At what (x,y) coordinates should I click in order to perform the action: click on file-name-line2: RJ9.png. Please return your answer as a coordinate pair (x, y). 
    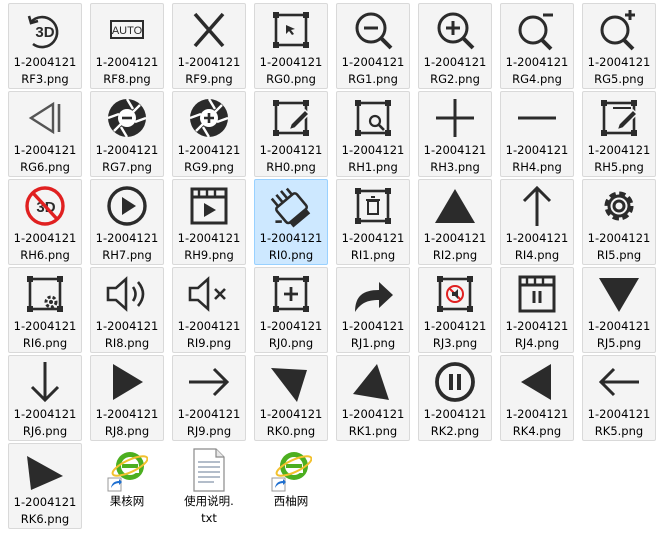
    Looking at the image, I should click on (209, 431).